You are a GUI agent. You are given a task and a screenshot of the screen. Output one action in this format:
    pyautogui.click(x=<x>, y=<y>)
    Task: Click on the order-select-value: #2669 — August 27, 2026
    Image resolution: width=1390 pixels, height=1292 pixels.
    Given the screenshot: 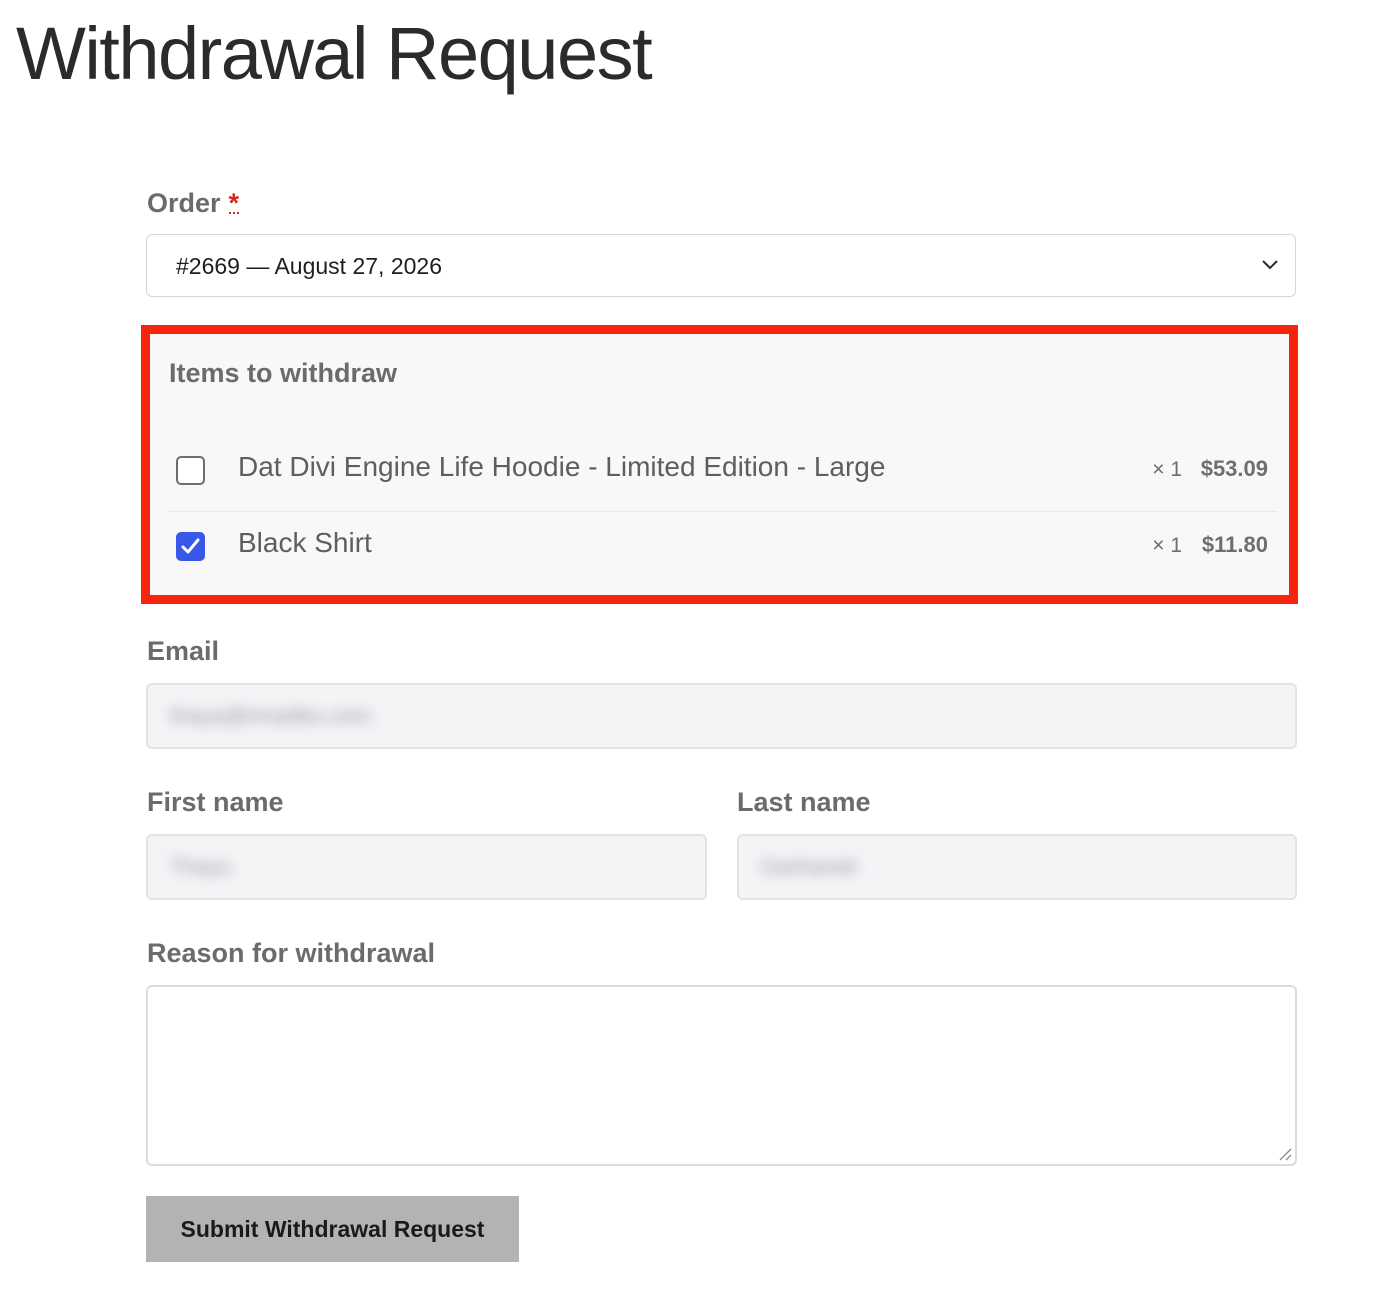 What is the action you would take?
    pyautogui.click(x=309, y=266)
    